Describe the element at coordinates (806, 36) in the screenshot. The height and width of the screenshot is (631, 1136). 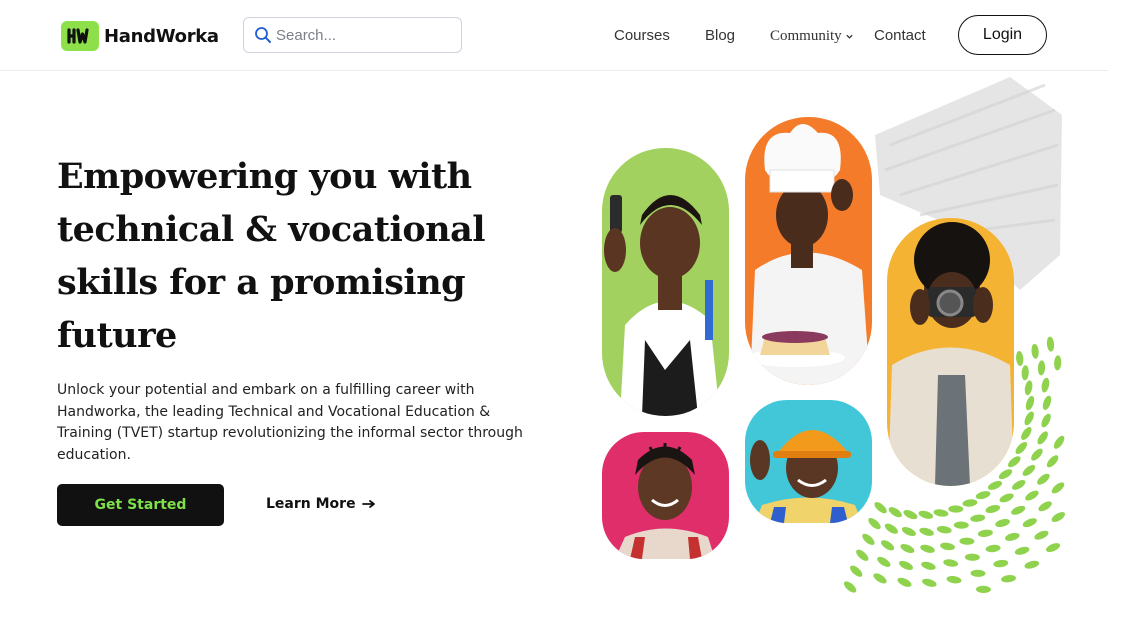
I see `nav-community-label: Community` at that location.